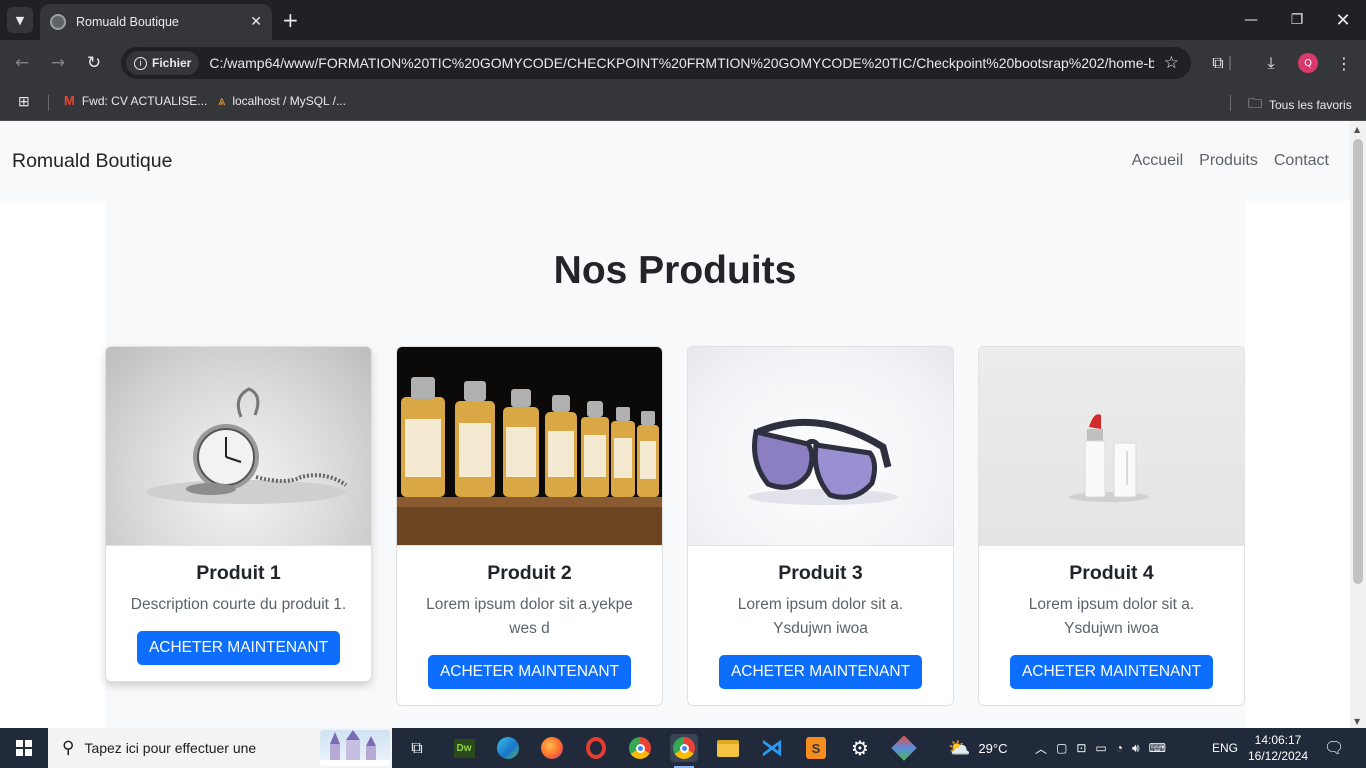 The height and width of the screenshot is (768, 1366). Describe the element at coordinates (1158, 161) in the screenshot. I see `nav-link-accueil: Accueil` at that location.